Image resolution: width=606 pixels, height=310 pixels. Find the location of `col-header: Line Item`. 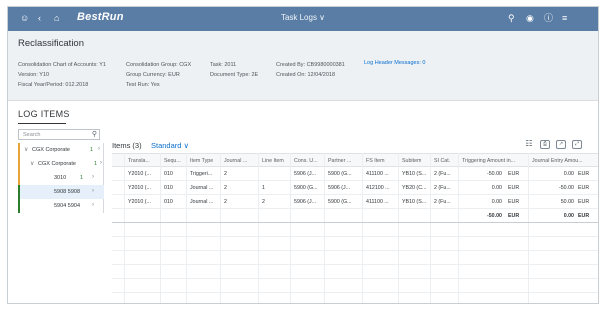

col-header: Line Item is located at coordinates (273, 161).